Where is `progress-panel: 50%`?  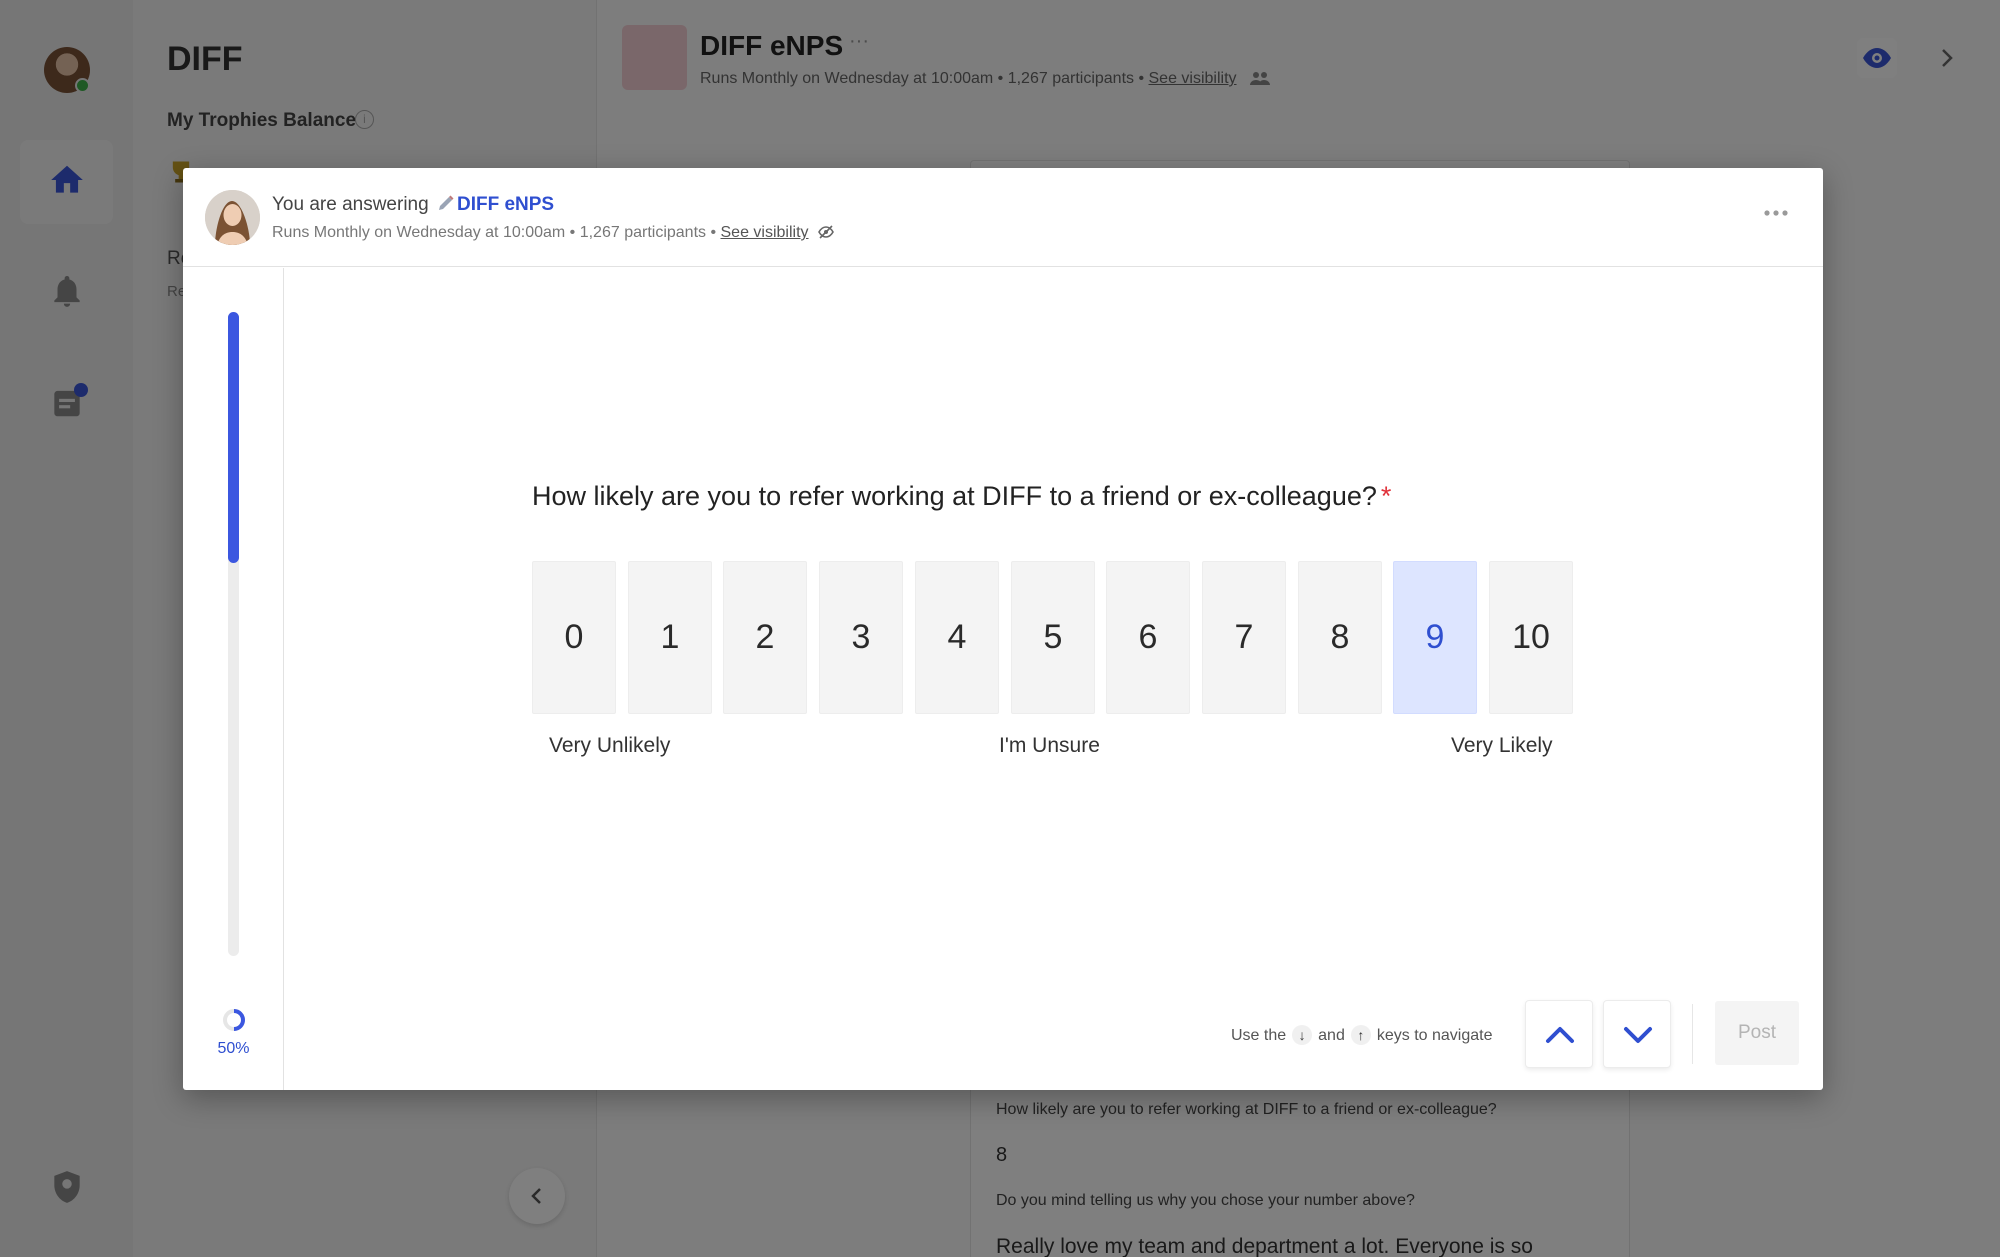
progress-panel: 50% is located at coordinates (233, 679).